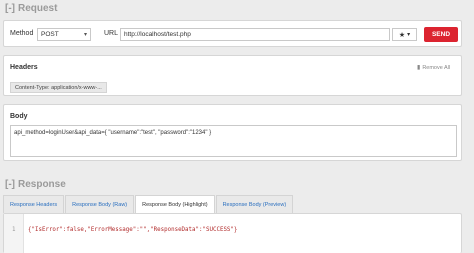 The width and height of the screenshot is (474, 253). What do you see at coordinates (441, 34) in the screenshot?
I see `send-button: SEND` at bounding box center [441, 34].